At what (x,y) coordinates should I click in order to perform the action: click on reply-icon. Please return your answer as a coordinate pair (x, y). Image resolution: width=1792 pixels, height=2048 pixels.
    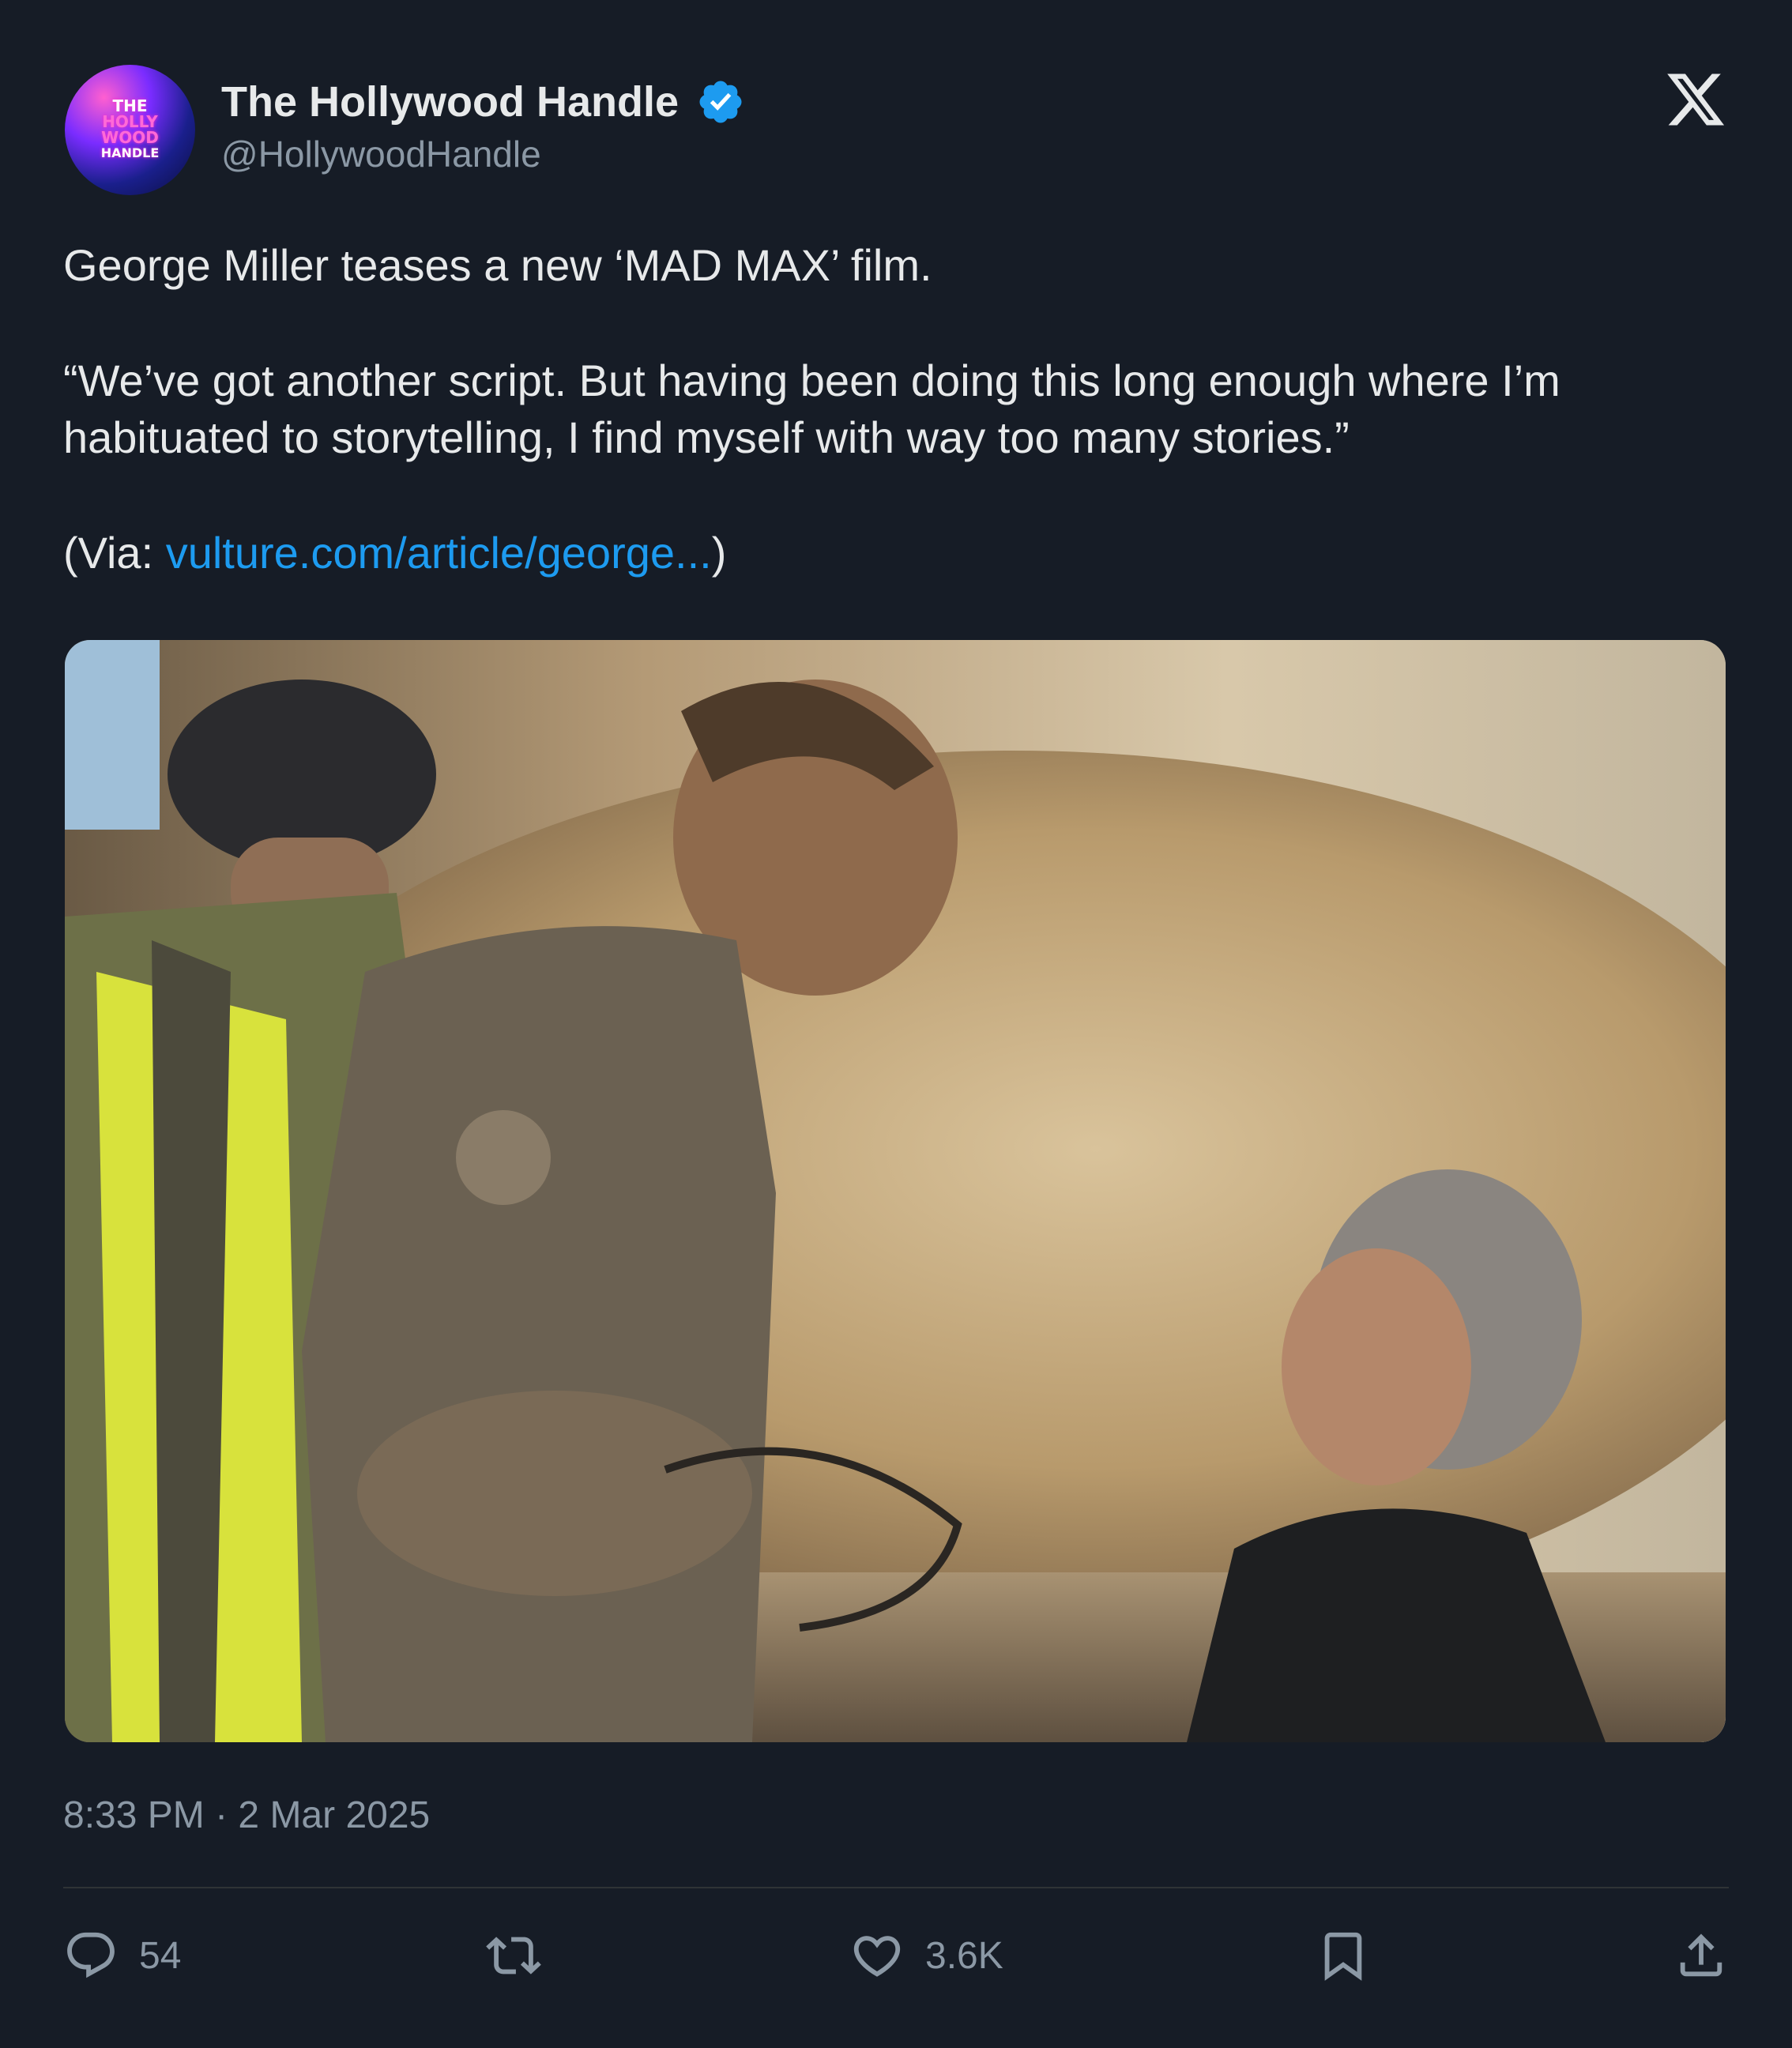
    Looking at the image, I should click on (91, 1955).